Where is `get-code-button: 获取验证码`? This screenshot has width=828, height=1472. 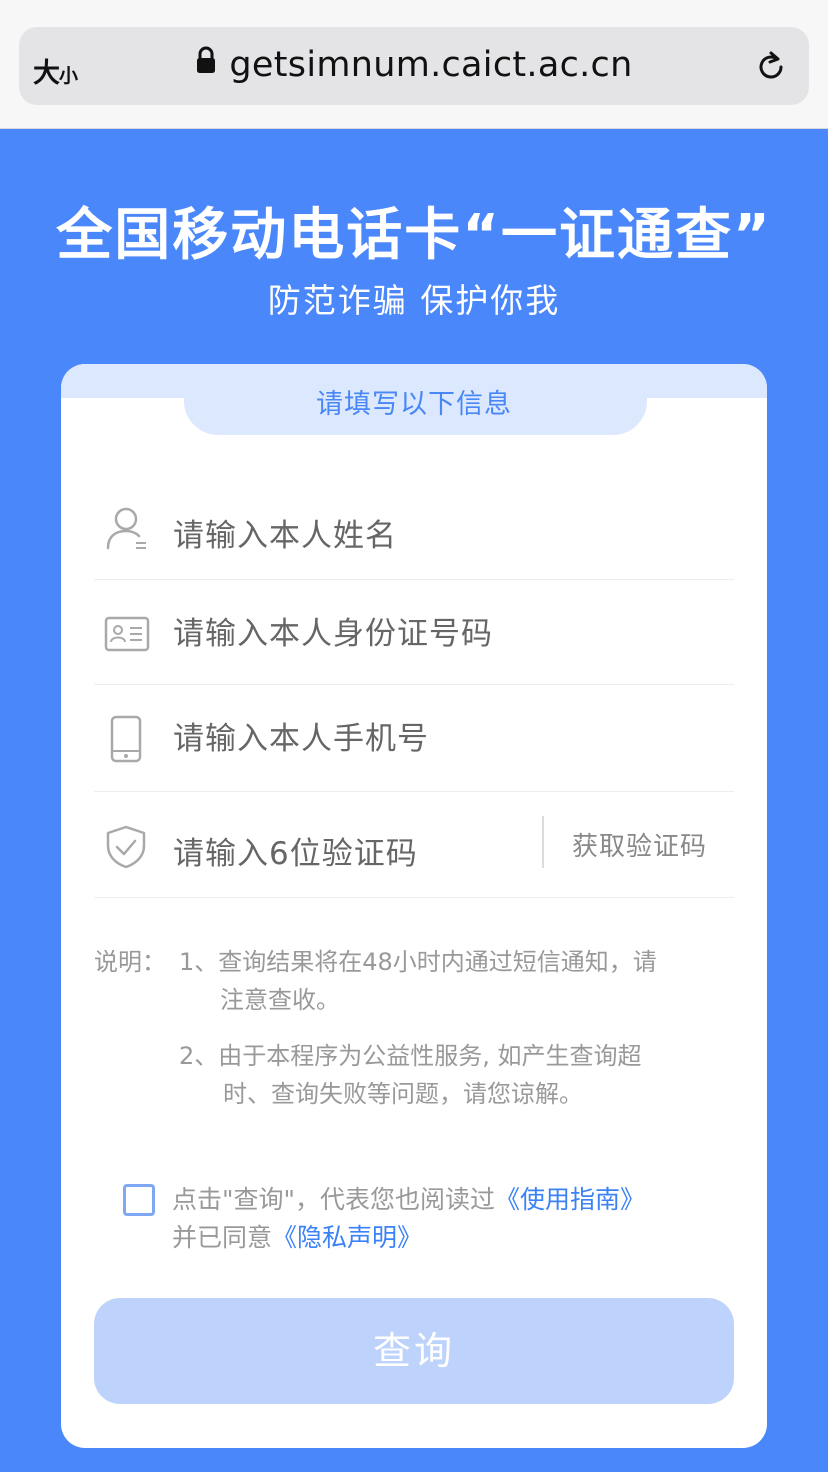
get-code-button: 获取验证码 is located at coordinates (639, 844).